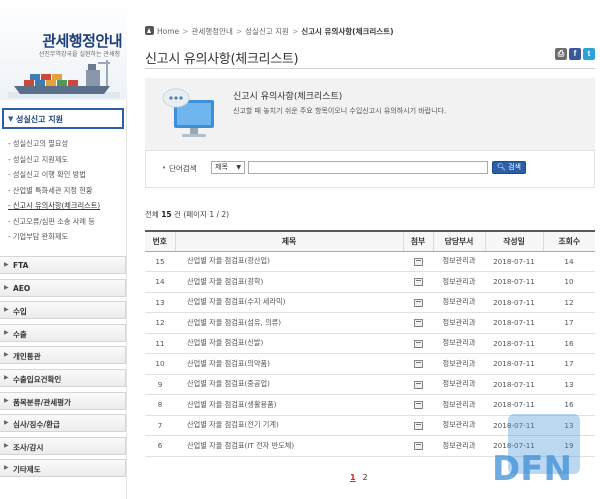  I want to click on search-input, so click(368, 167).